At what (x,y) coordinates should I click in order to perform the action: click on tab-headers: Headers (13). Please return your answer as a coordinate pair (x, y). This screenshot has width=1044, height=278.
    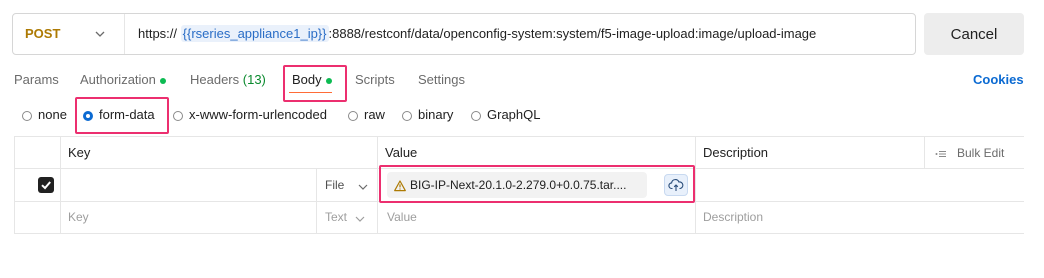
    Looking at the image, I should click on (228, 80).